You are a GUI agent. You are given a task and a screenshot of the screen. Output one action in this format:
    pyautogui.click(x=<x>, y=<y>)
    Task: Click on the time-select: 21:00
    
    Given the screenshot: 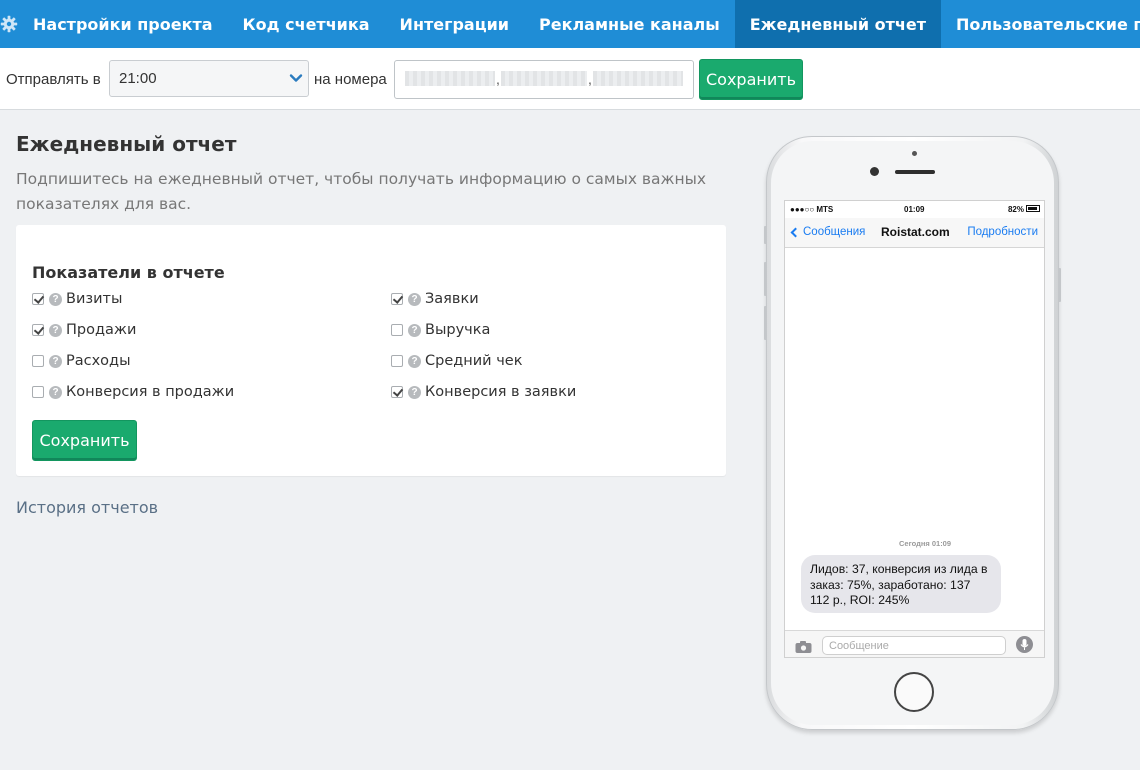 What is the action you would take?
    pyautogui.click(x=209, y=78)
    